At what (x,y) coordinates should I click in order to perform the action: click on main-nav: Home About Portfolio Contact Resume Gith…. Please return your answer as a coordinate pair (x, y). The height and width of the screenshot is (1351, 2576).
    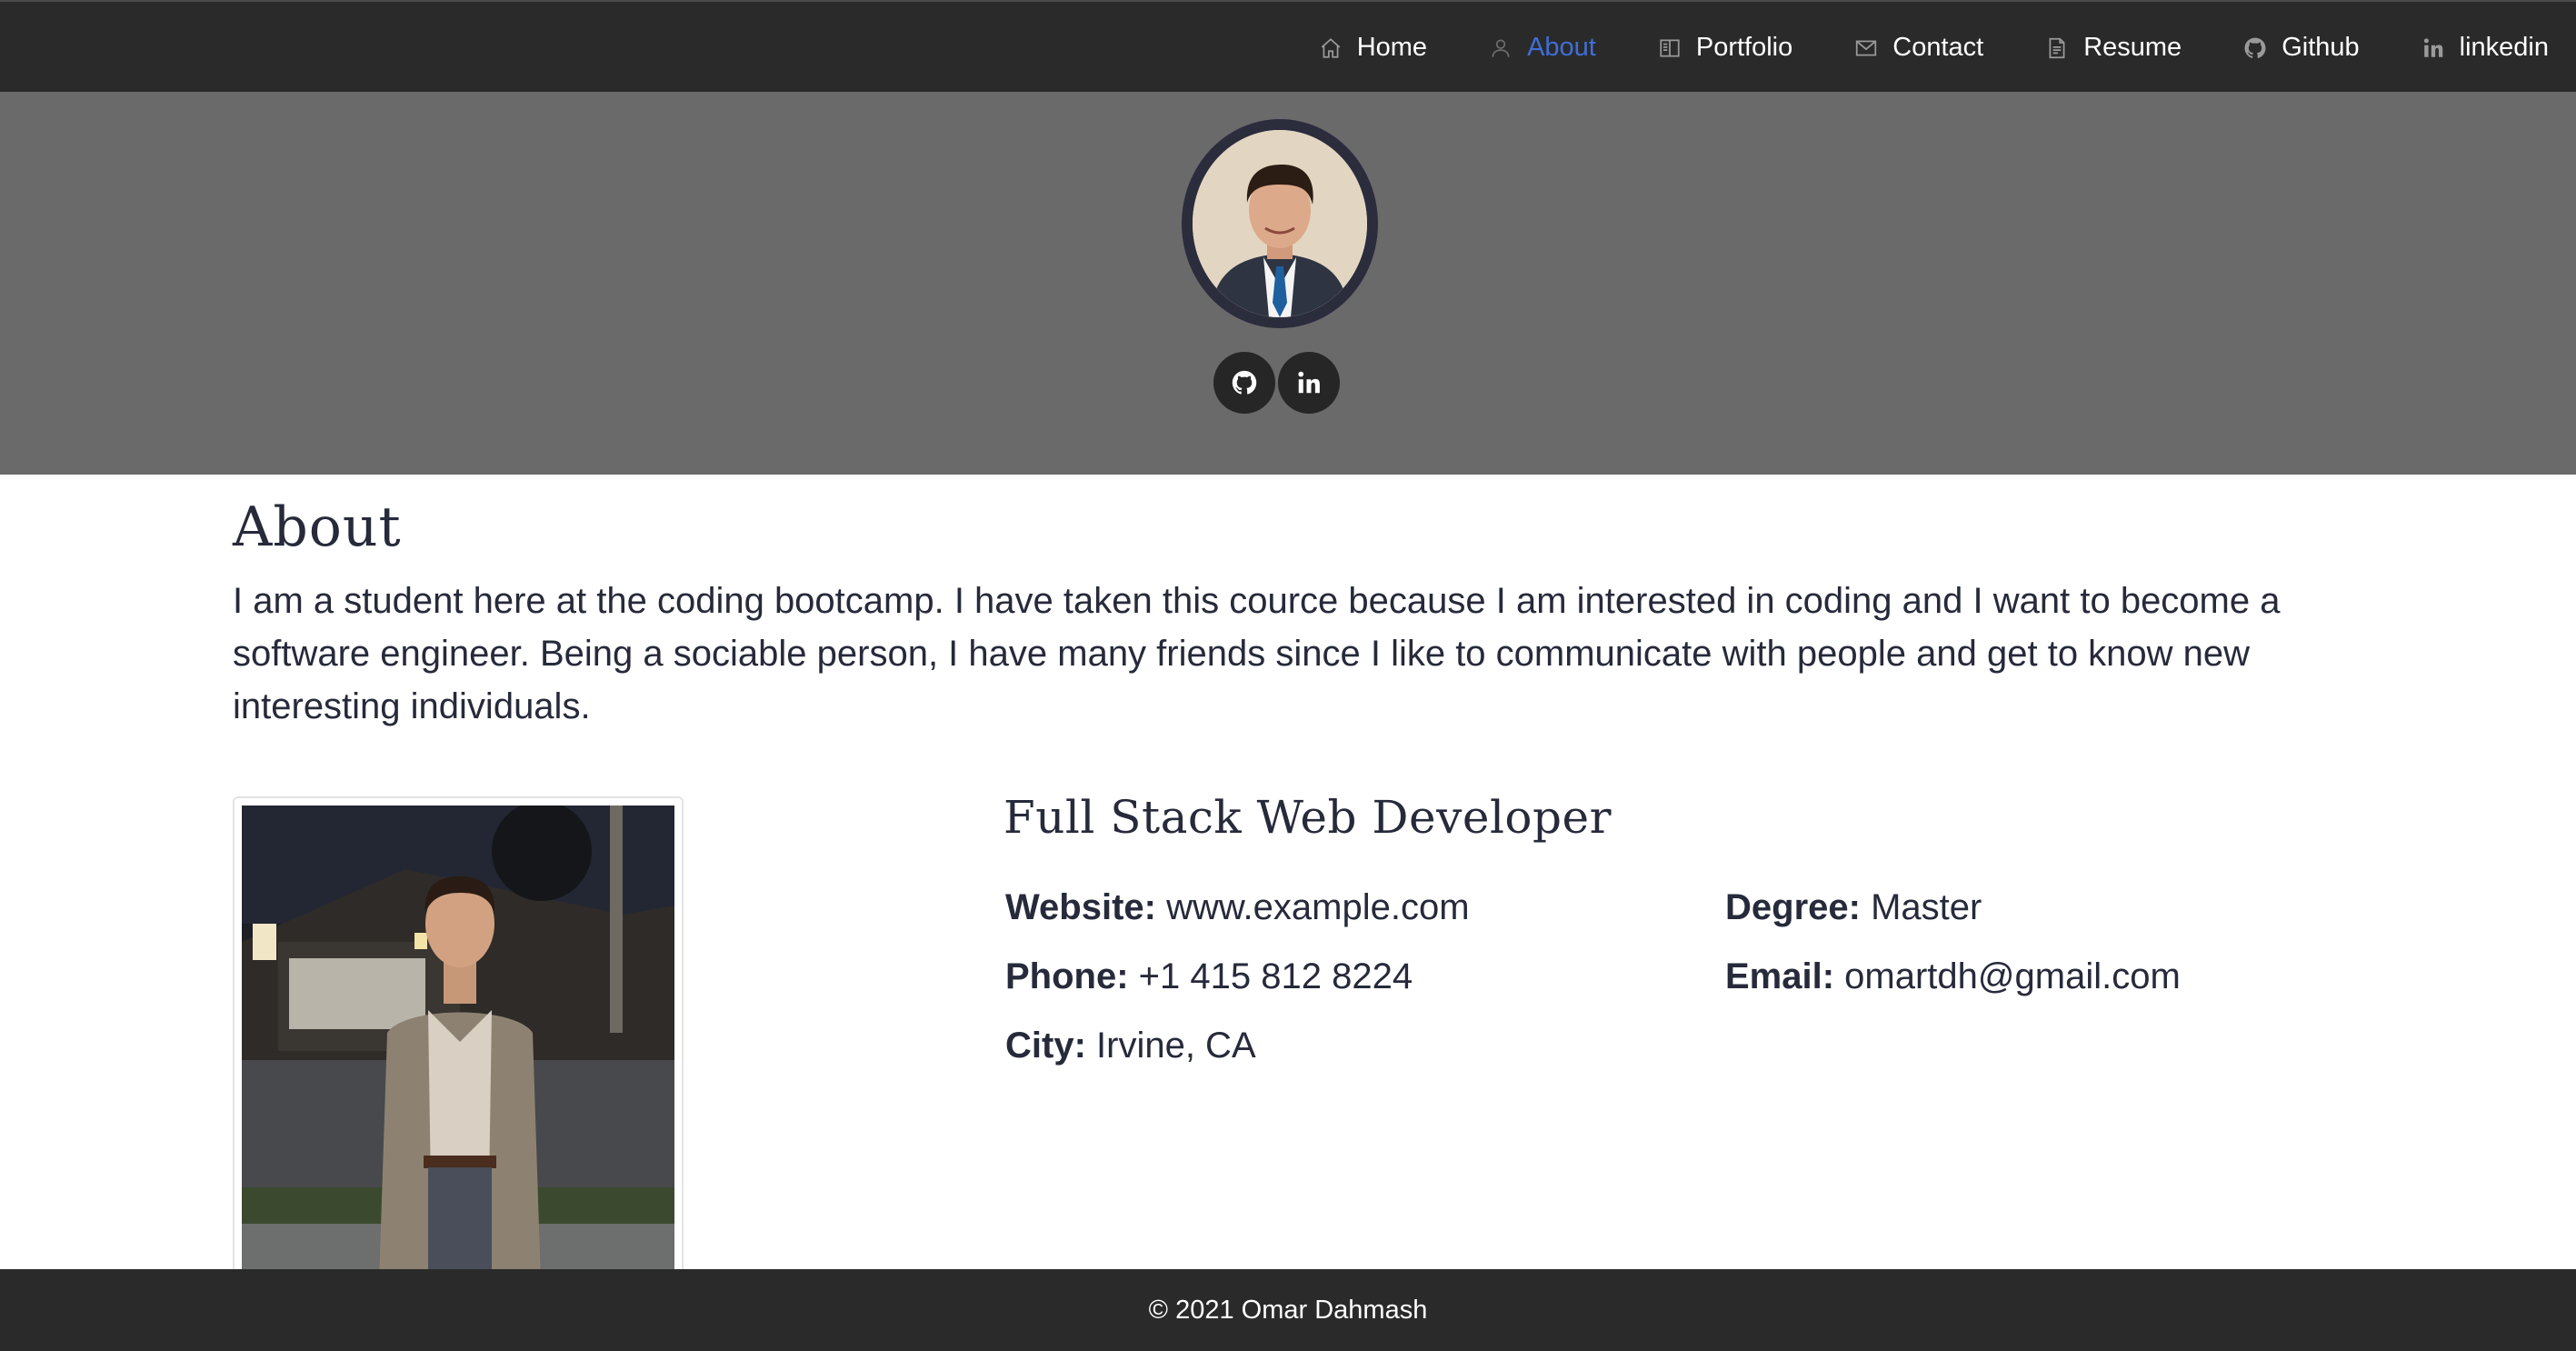
    Looking at the image, I should click on (1903, 48).